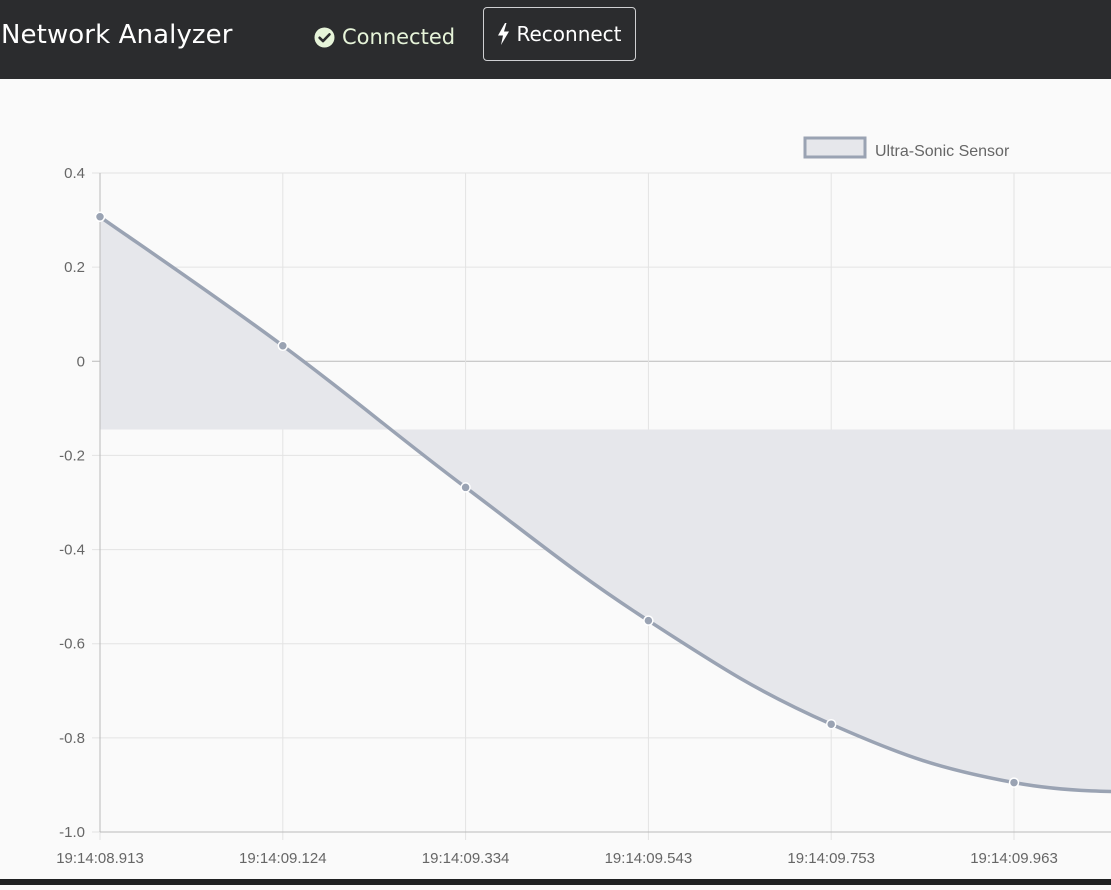 Image resolution: width=1111 pixels, height=890 pixels. Describe the element at coordinates (74, 267) in the screenshot. I see `y-tick-label: 0.2` at that location.